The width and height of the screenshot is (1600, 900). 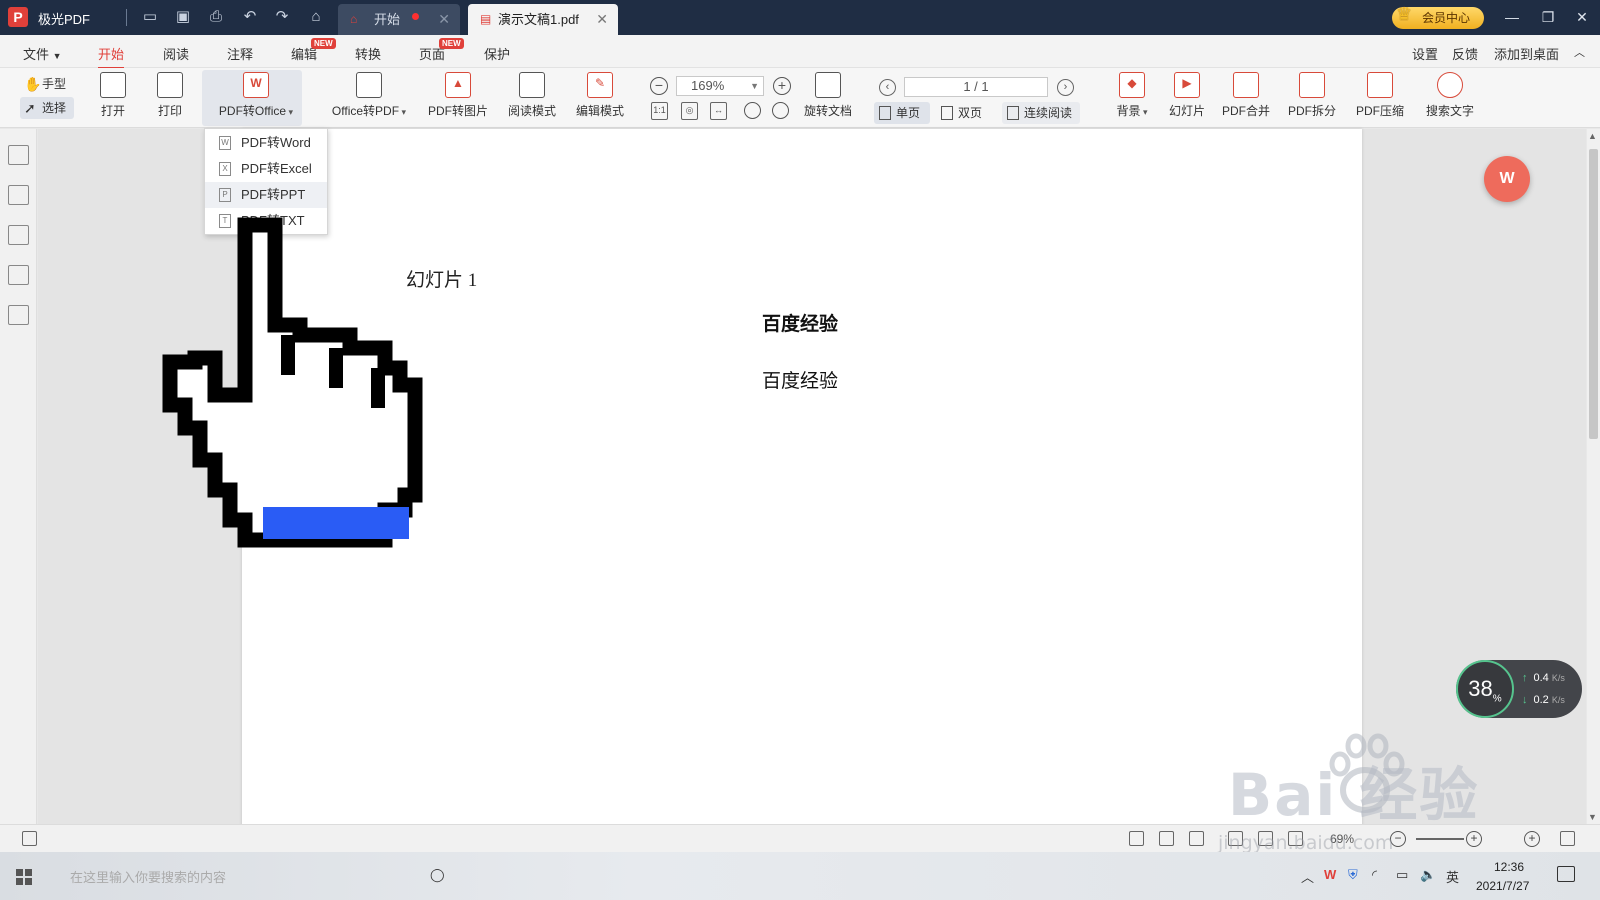 What do you see at coordinates (18, 315) in the screenshot?
I see `text-icon` at bounding box center [18, 315].